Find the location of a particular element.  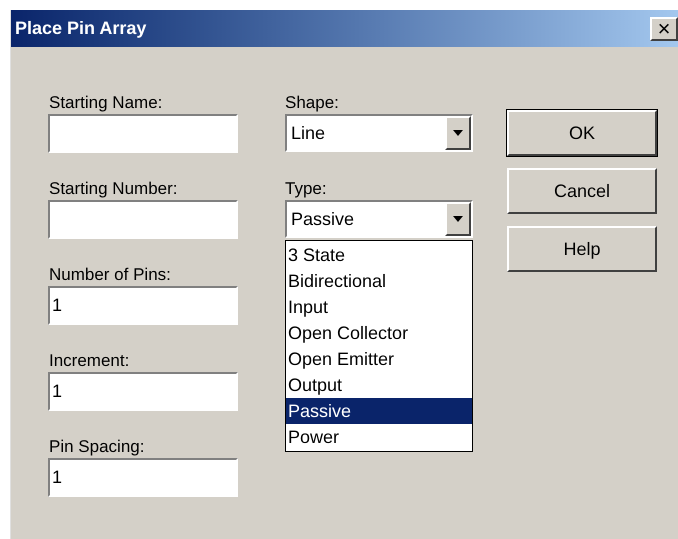

dropdown-option: Open Emitter is located at coordinates (379, 359).